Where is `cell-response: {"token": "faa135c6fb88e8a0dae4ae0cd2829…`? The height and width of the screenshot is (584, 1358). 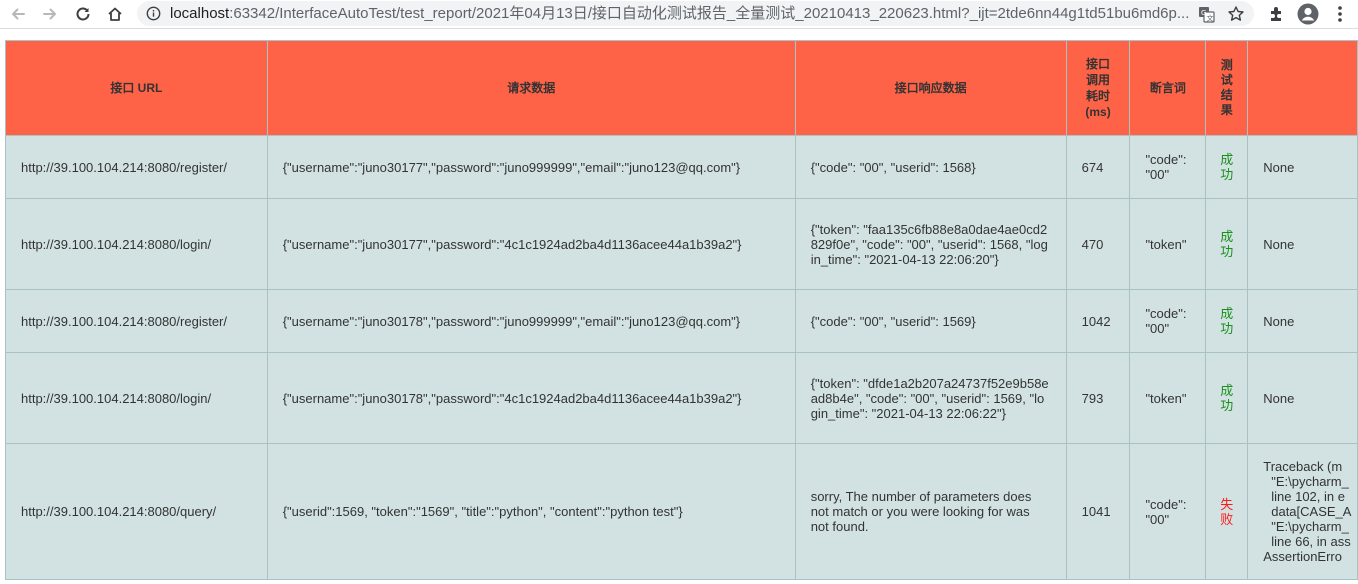
cell-response: {"token": "faa135c6fb88e8a0dae4ae0cd2829… is located at coordinates (930, 244).